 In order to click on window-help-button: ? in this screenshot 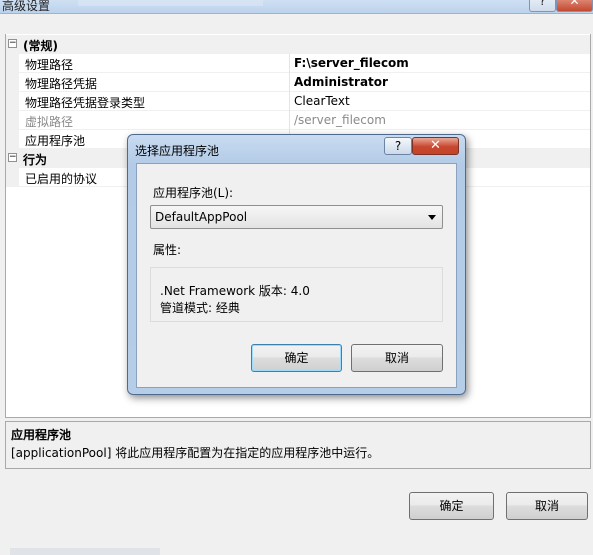, I will do `click(542, 6)`.